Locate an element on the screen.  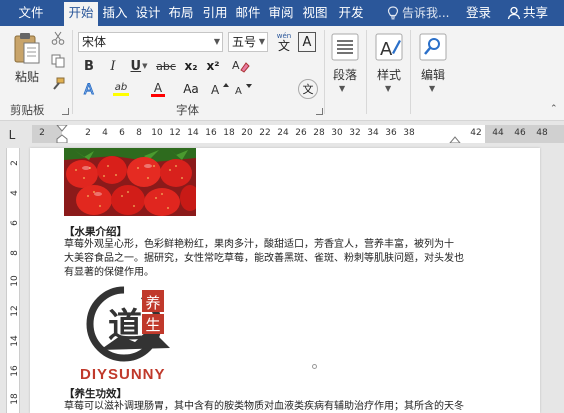
logo-text: DIYSUNNY is located at coordinates (123, 374).